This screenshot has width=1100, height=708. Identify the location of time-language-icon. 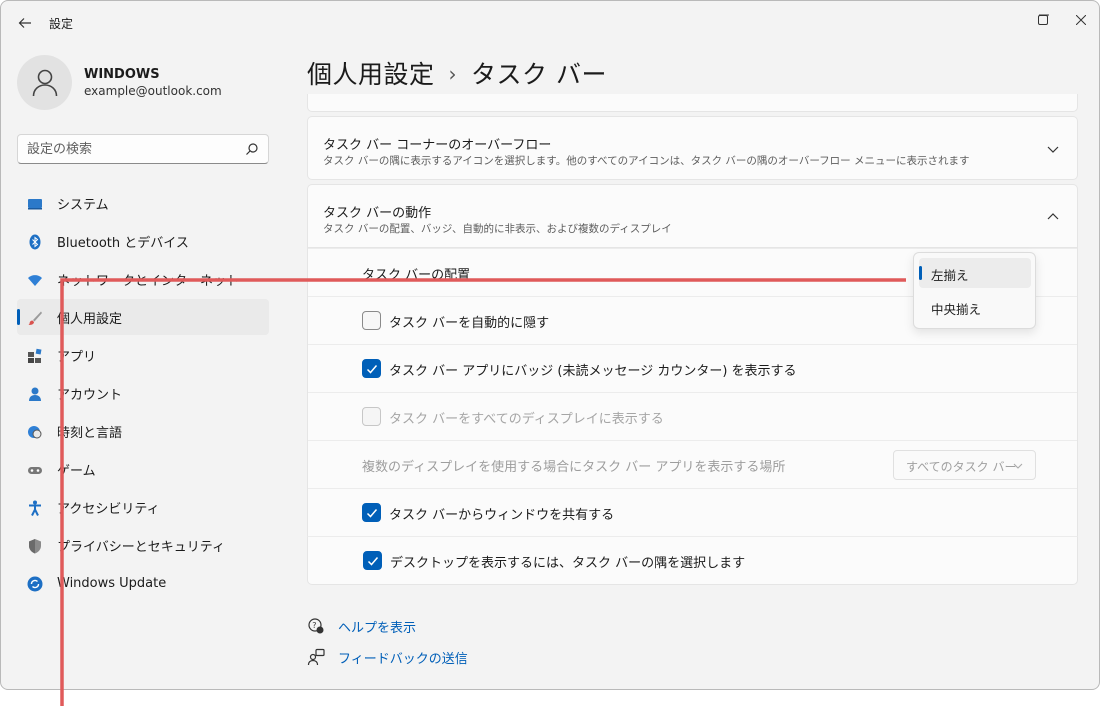
(35, 432).